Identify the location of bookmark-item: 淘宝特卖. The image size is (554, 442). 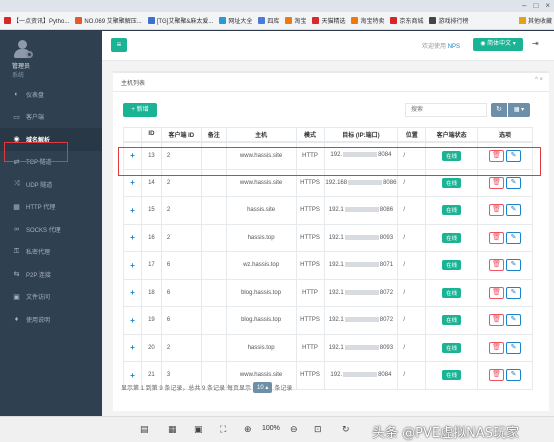
(367, 20).